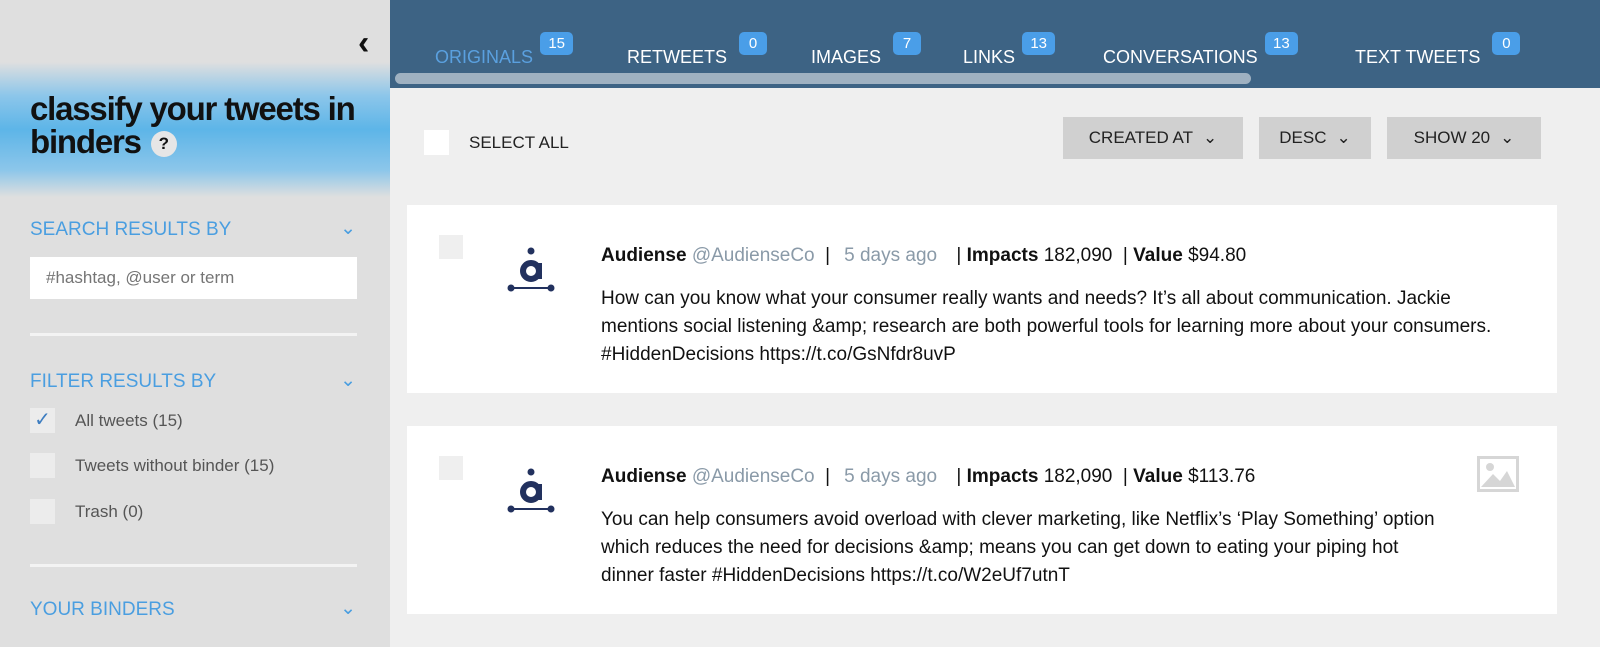  I want to click on search-section-toggle: SEARCH RESULTS BY ⌄, so click(193, 229).